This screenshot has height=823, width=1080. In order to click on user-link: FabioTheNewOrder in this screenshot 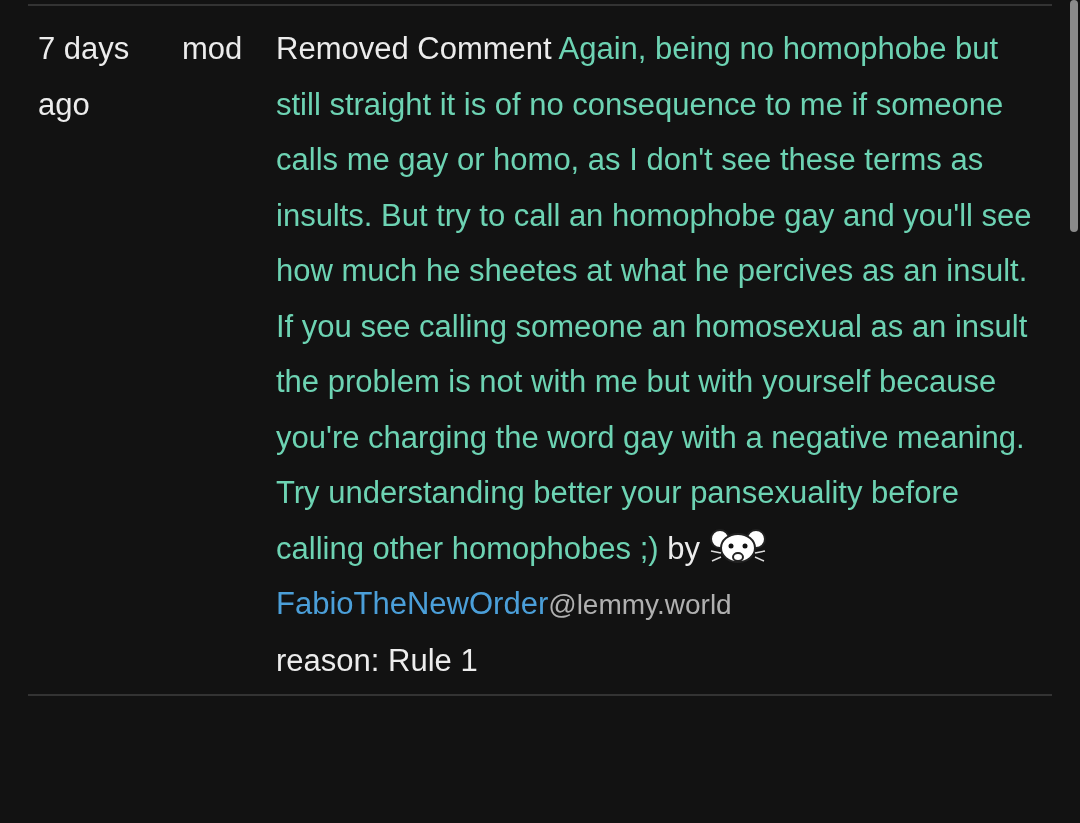, I will do `click(412, 603)`.